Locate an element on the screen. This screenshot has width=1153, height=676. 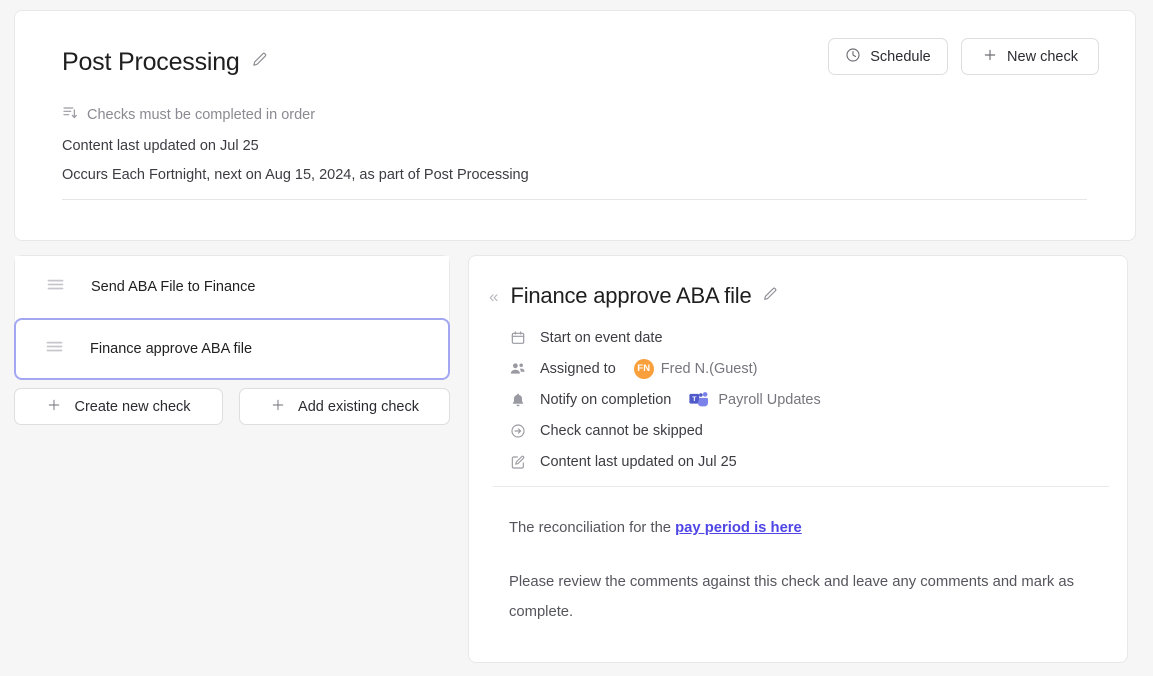
order-note-row: Checks must be completed in order is located at coordinates (188, 114).